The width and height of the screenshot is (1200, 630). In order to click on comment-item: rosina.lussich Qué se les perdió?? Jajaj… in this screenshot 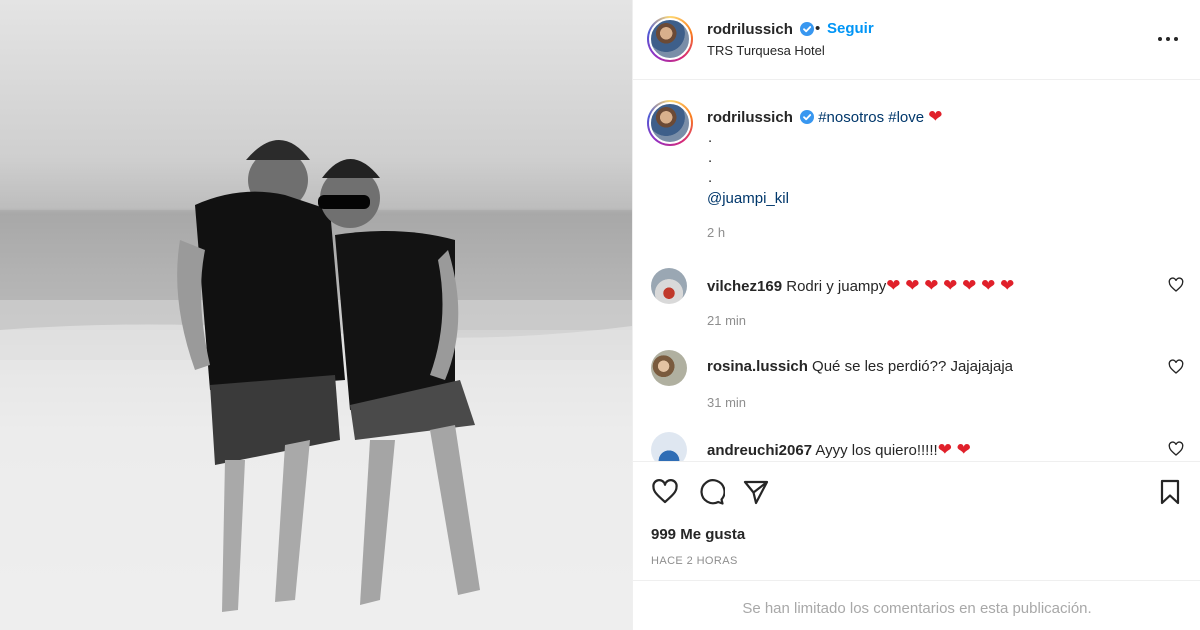, I will do `click(916, 390)`.